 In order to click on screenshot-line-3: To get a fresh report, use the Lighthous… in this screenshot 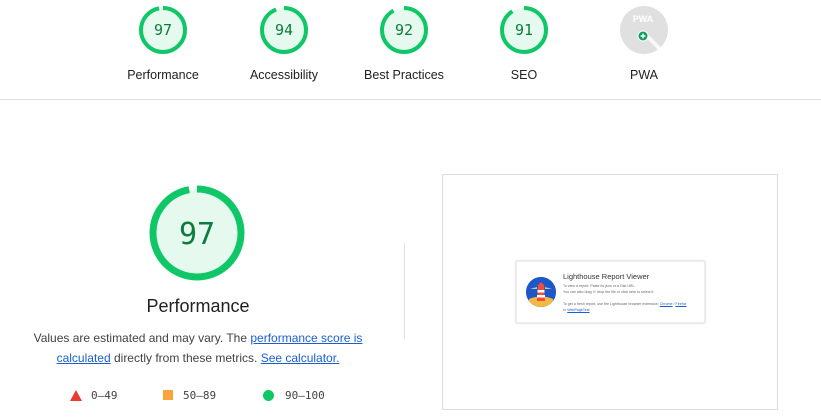, I will do `click(624, 304)`.